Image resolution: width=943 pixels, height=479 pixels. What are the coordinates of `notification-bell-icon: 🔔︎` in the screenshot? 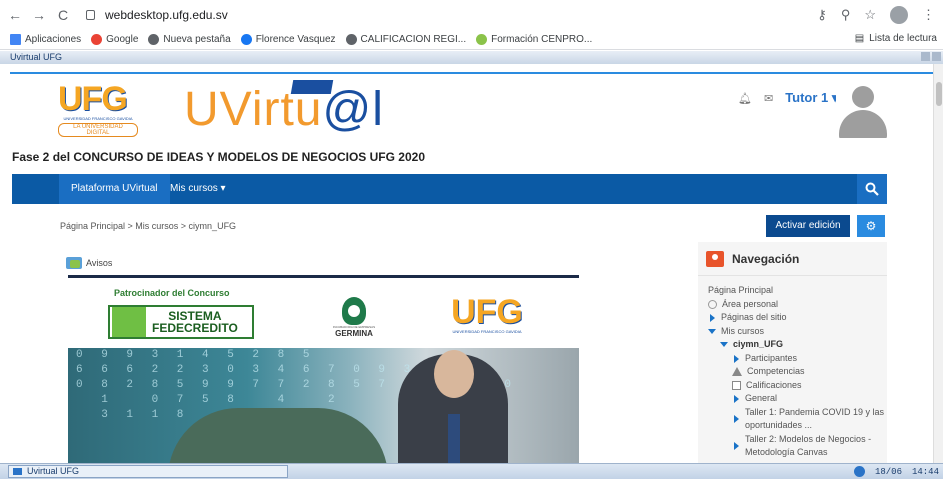 It's located at (745, 98).